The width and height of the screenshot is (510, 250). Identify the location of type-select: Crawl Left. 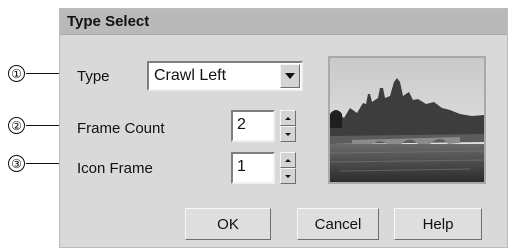
(225, 76).